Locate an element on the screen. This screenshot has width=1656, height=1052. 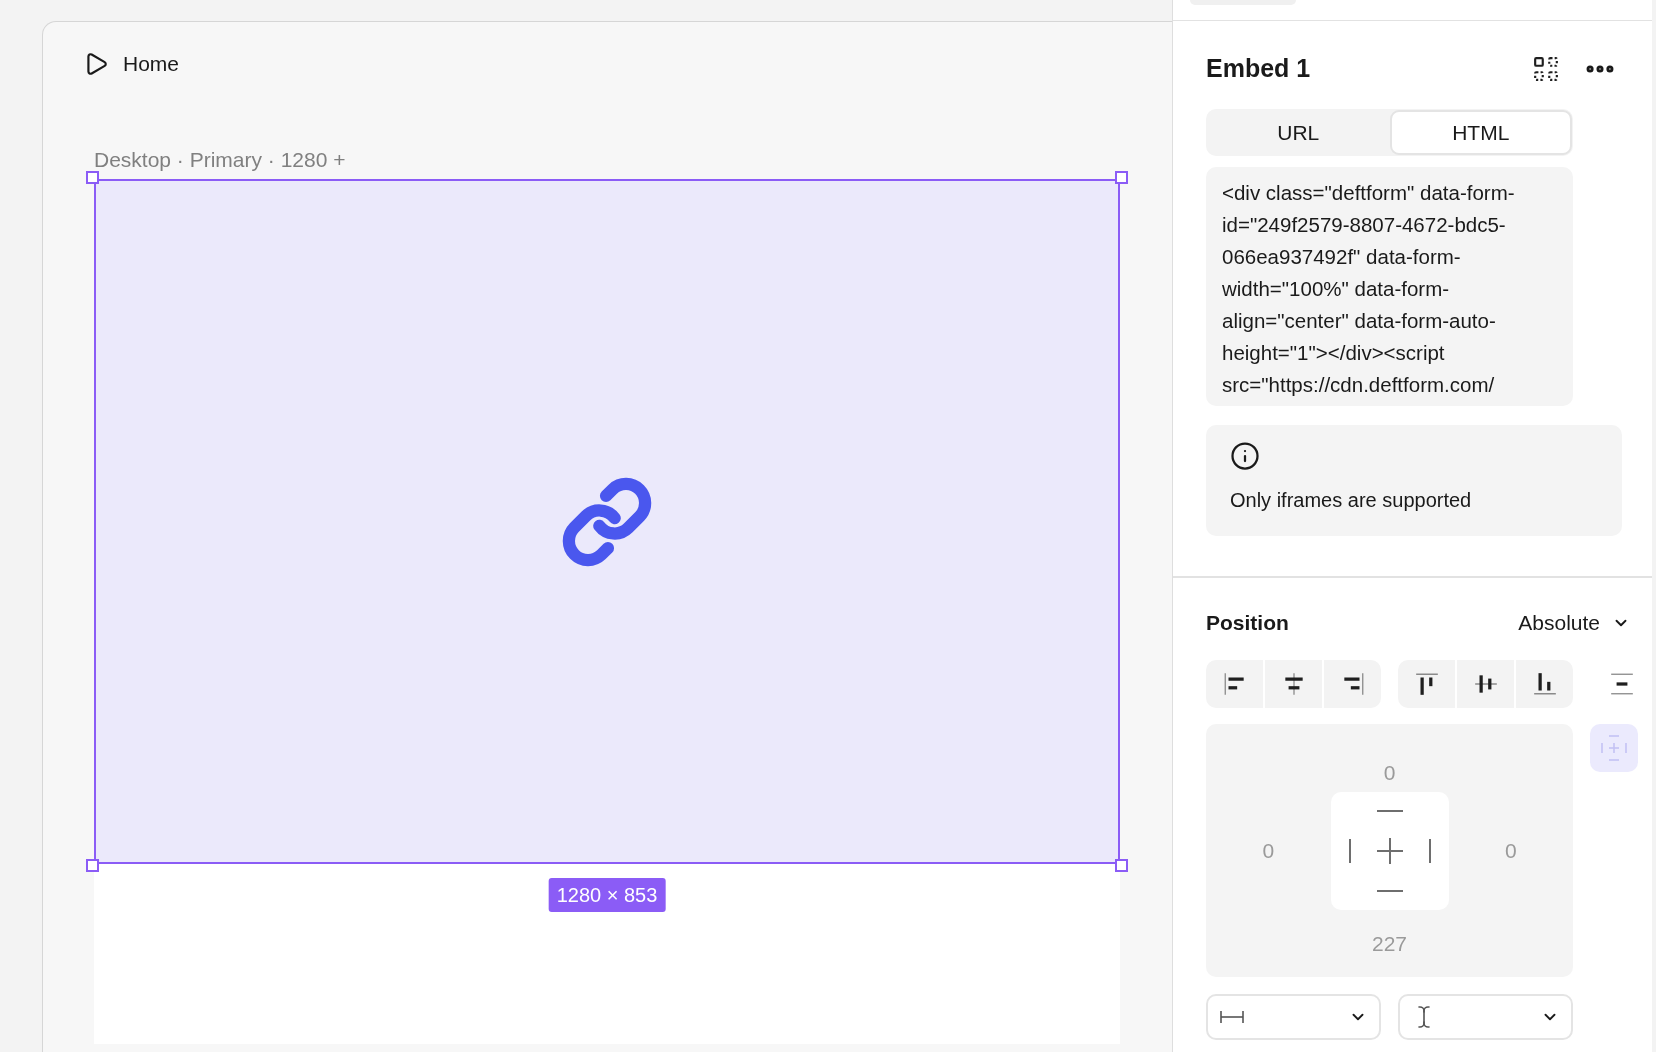
constraint-widget is located at coordinates (1389, 851).